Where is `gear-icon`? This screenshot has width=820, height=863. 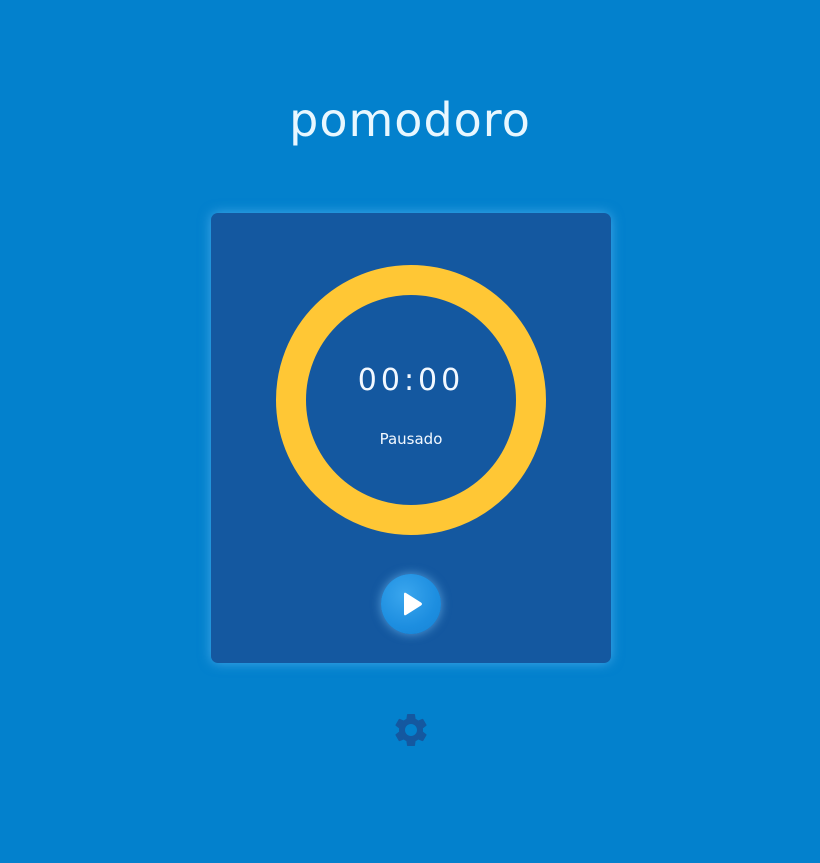 gear-icon is located at coordinates (411, 732).